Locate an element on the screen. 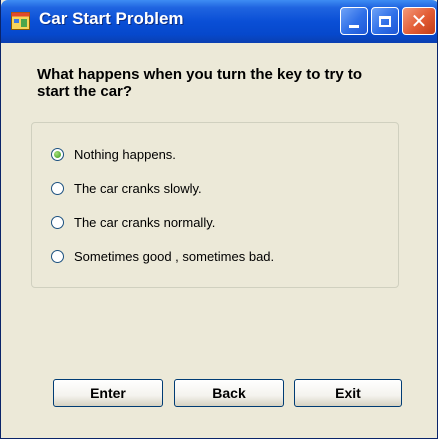  option-nothing-happens: Nothing happens. is located at coordinates (113, 154).